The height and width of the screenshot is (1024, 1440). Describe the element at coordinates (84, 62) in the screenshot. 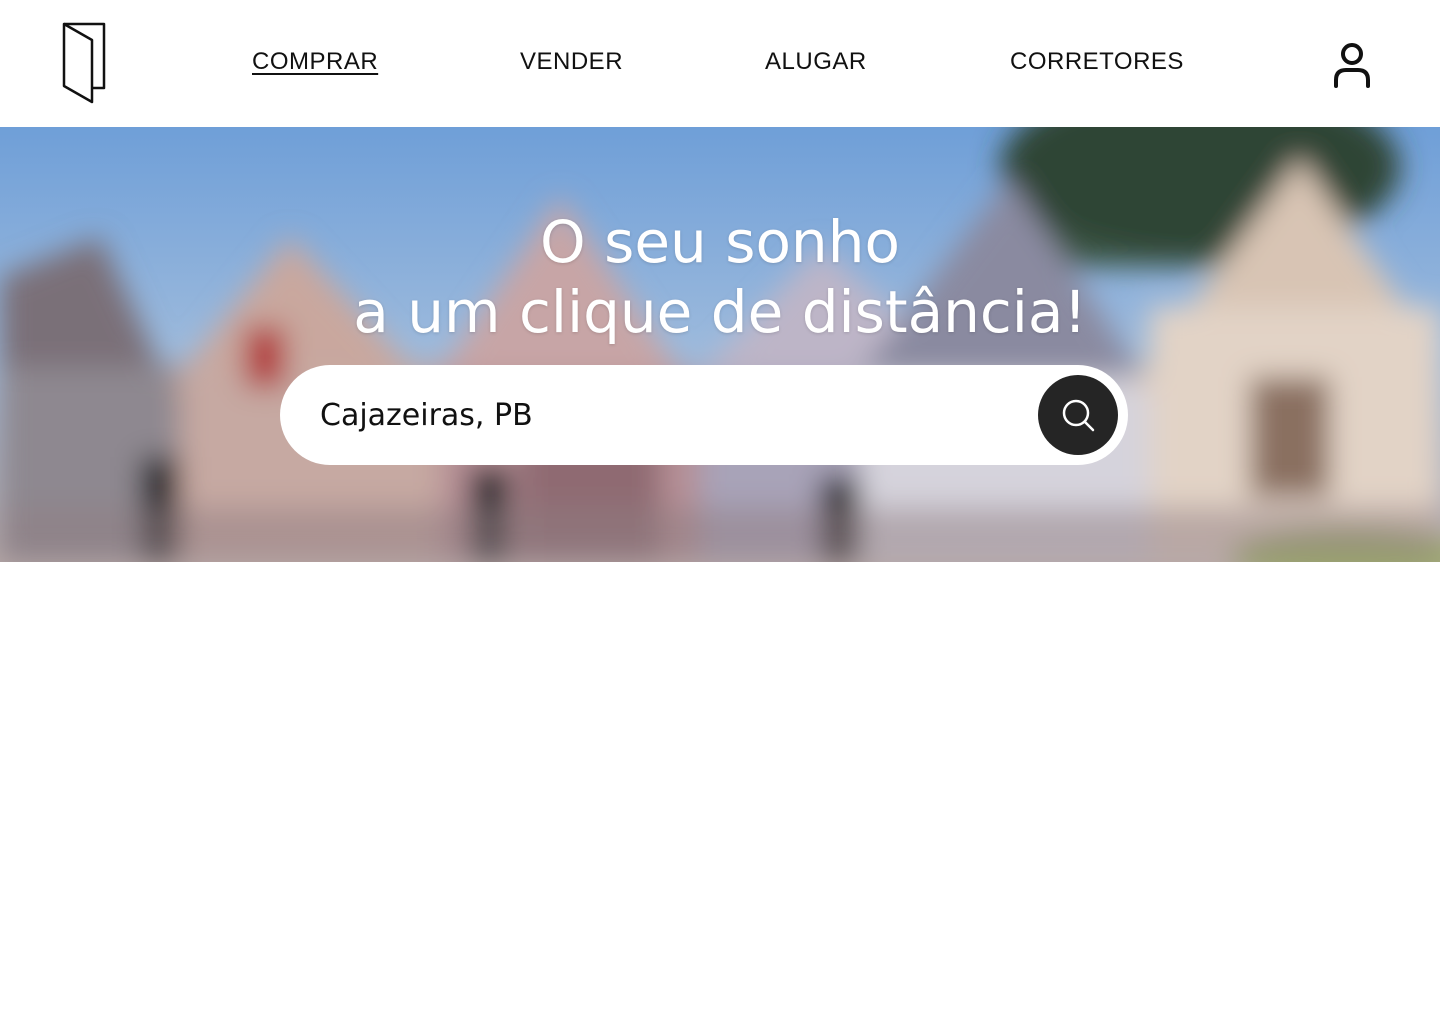

I see `door-logo-icon` at that location.